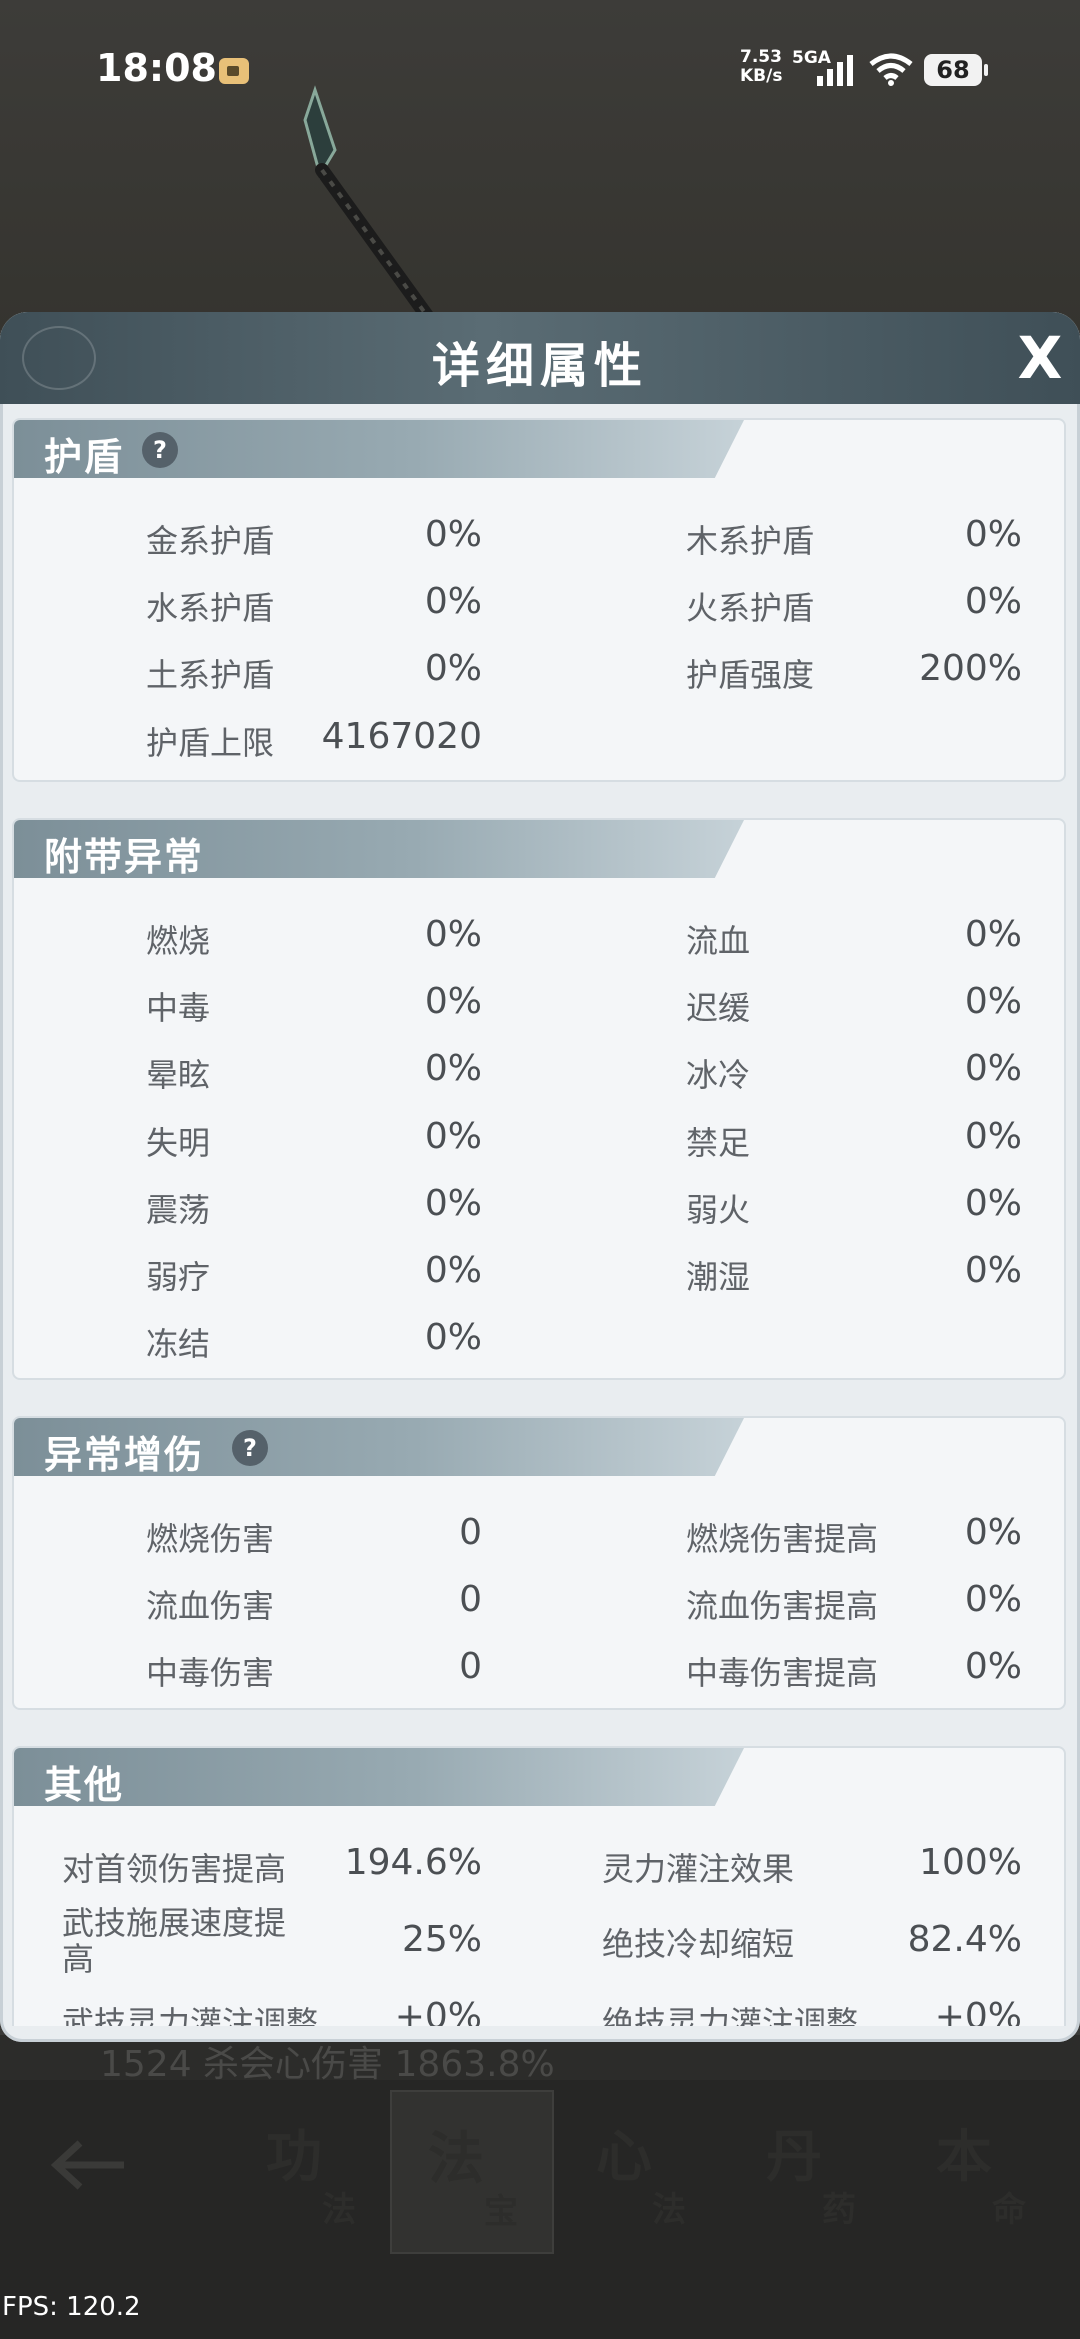 This screenshot has width=1080, height=2339. I want to click on section-title: 其他, so click(84, 1785).